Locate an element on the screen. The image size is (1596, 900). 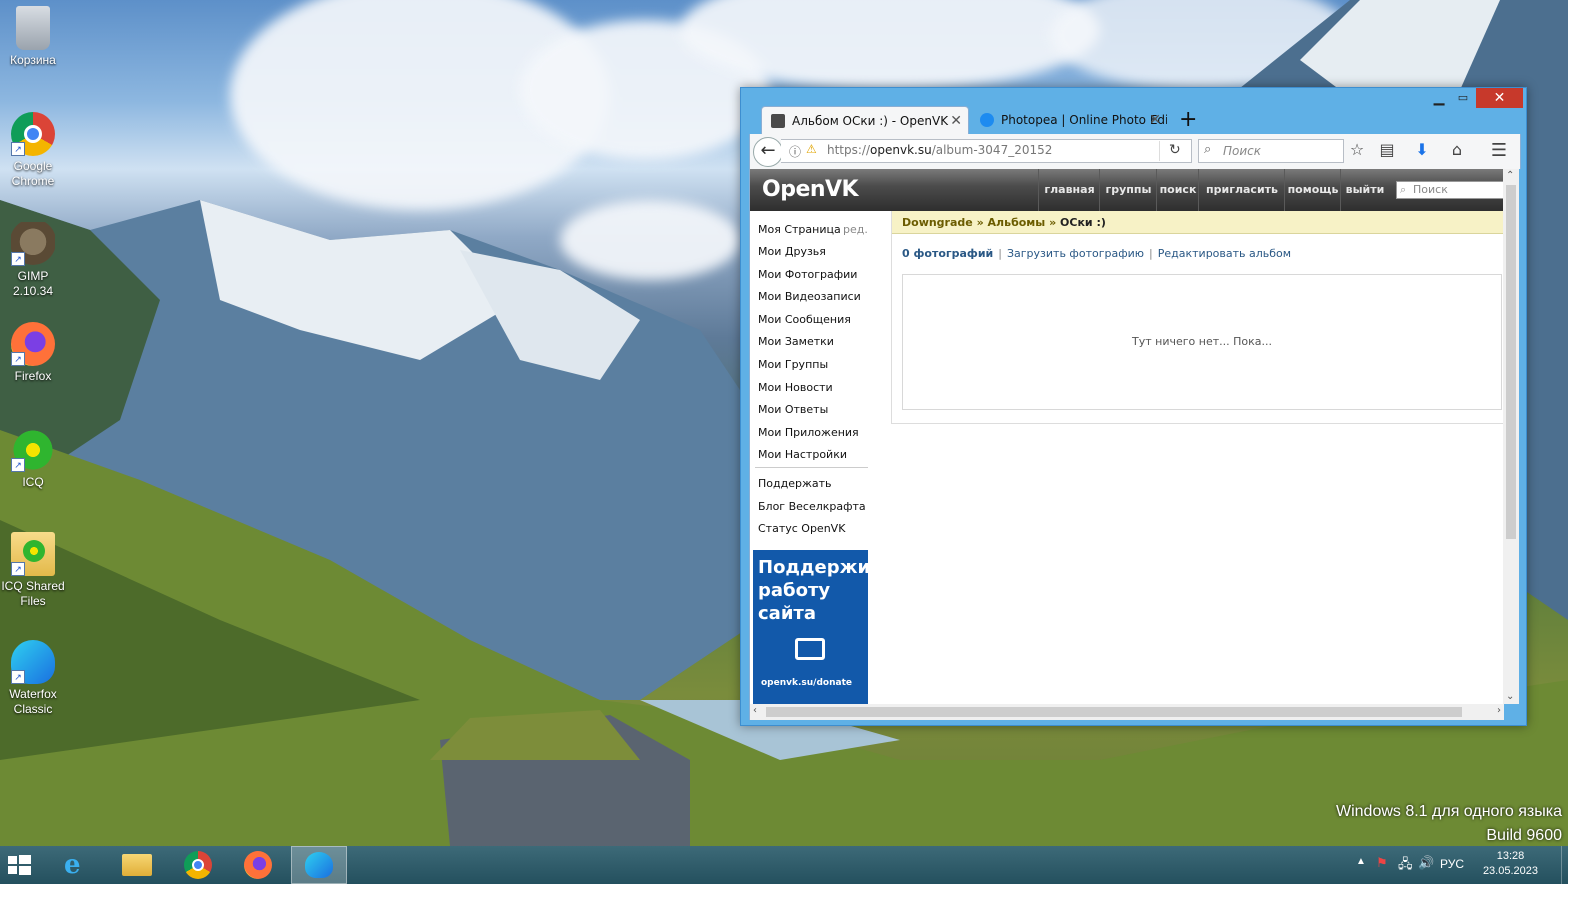
vertical-scrollbar: ⌃ ⌄ is located at coordinates (1511, 436).